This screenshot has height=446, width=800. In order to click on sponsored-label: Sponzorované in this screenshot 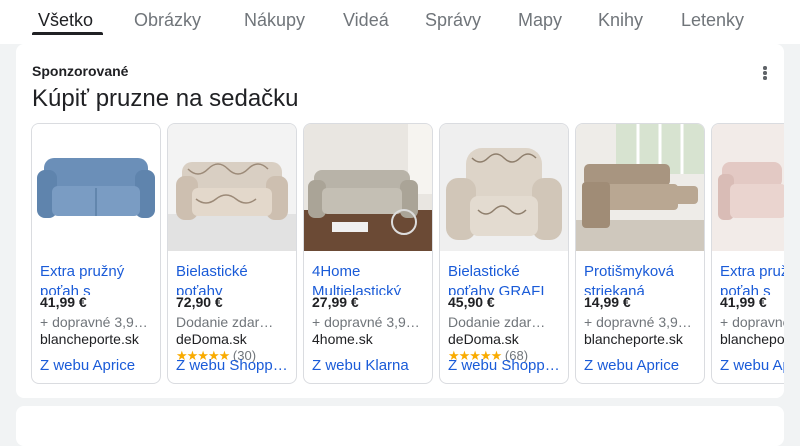, I will do `click(80, 71)`.